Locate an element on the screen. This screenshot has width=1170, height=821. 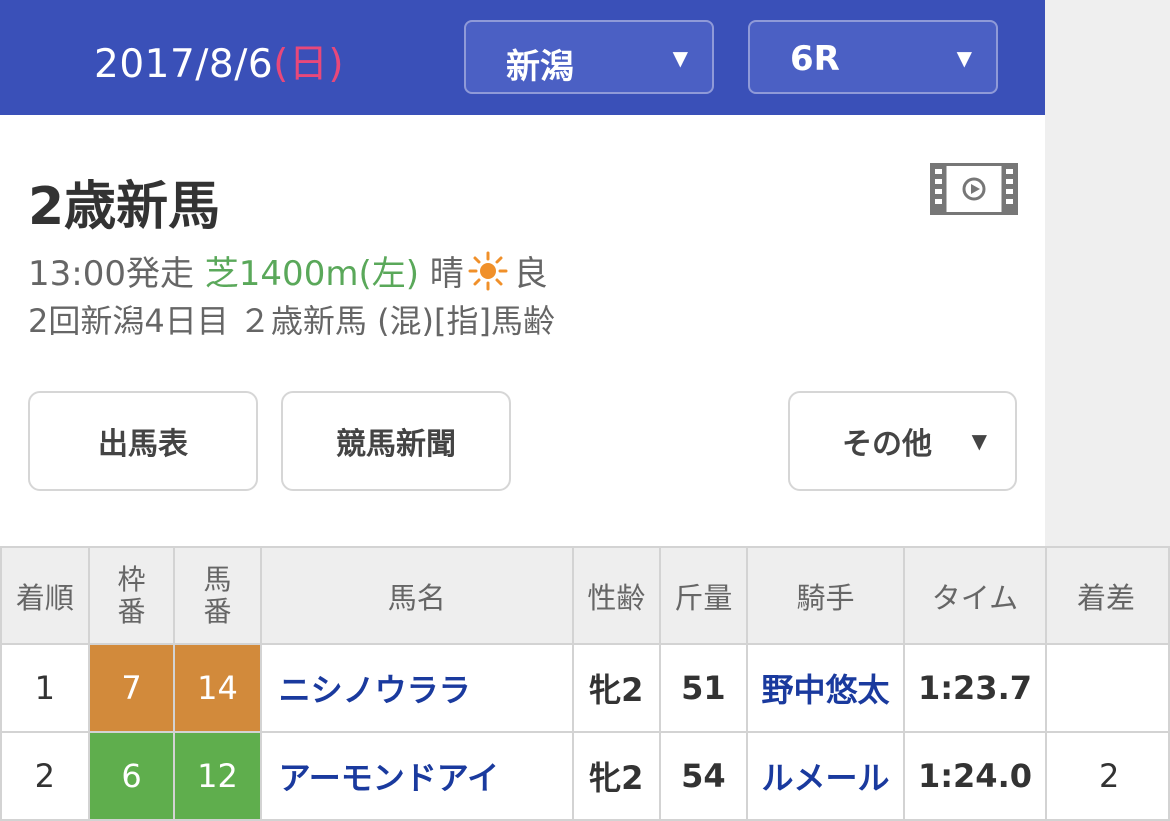
horse-name-link: アーモンドアイ is located at coordinates (416, 776).